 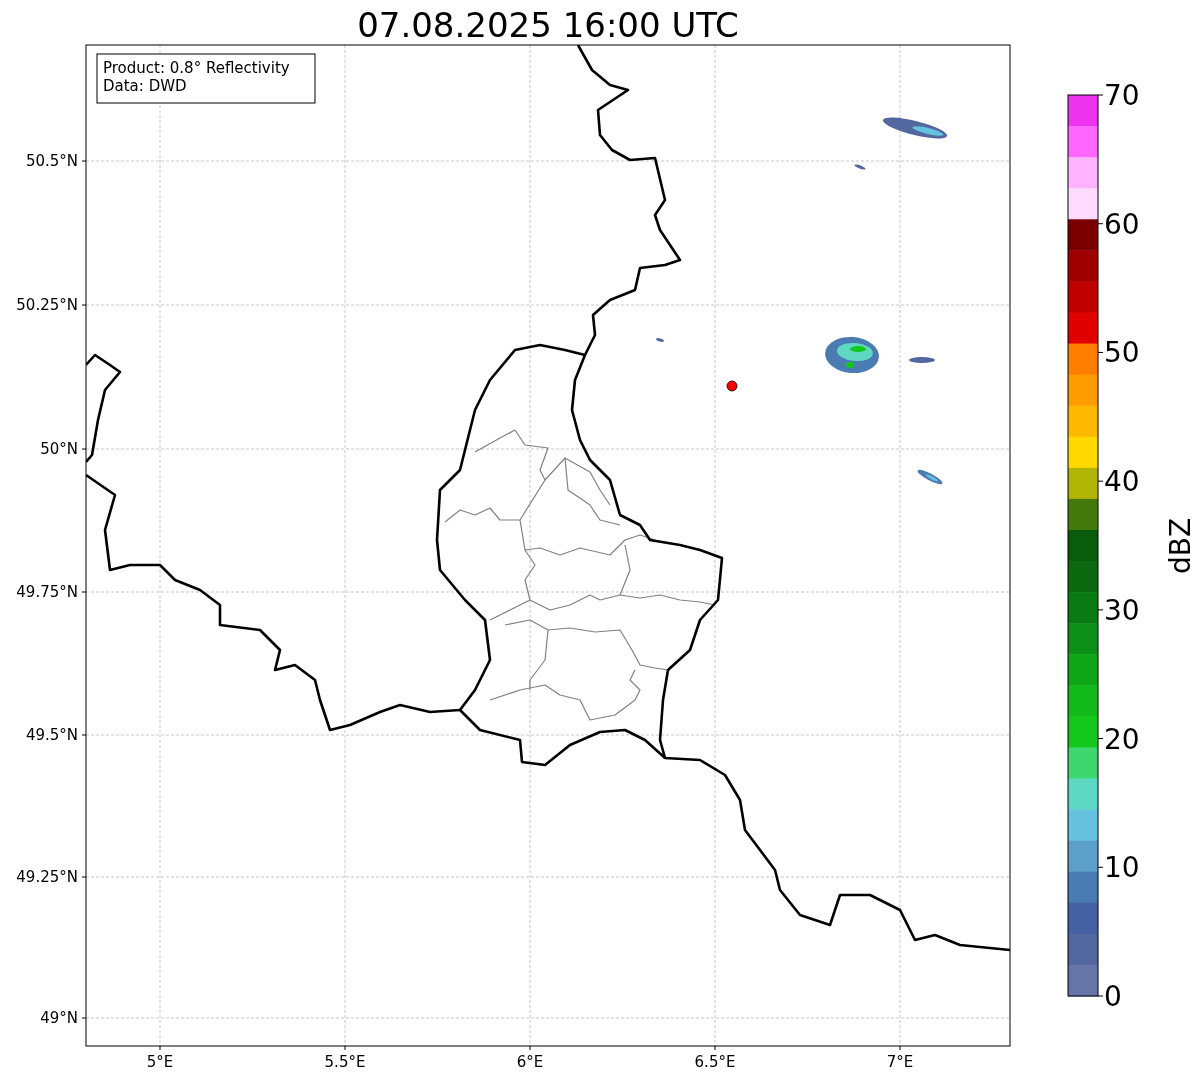 What do you see at coordinates (1122, 610) in the screenshot?
I see `colorbar-tick-label: 30` at bounding box center [1122, 610].